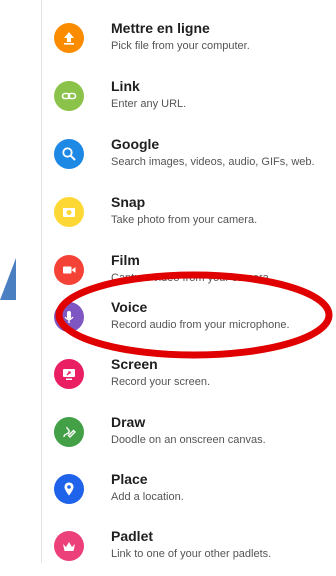 The image size is (336, 576). What do you see at coordinates (69, 432) in the screenshot?
I see `draw-icon` at bounding box center [69, 432].